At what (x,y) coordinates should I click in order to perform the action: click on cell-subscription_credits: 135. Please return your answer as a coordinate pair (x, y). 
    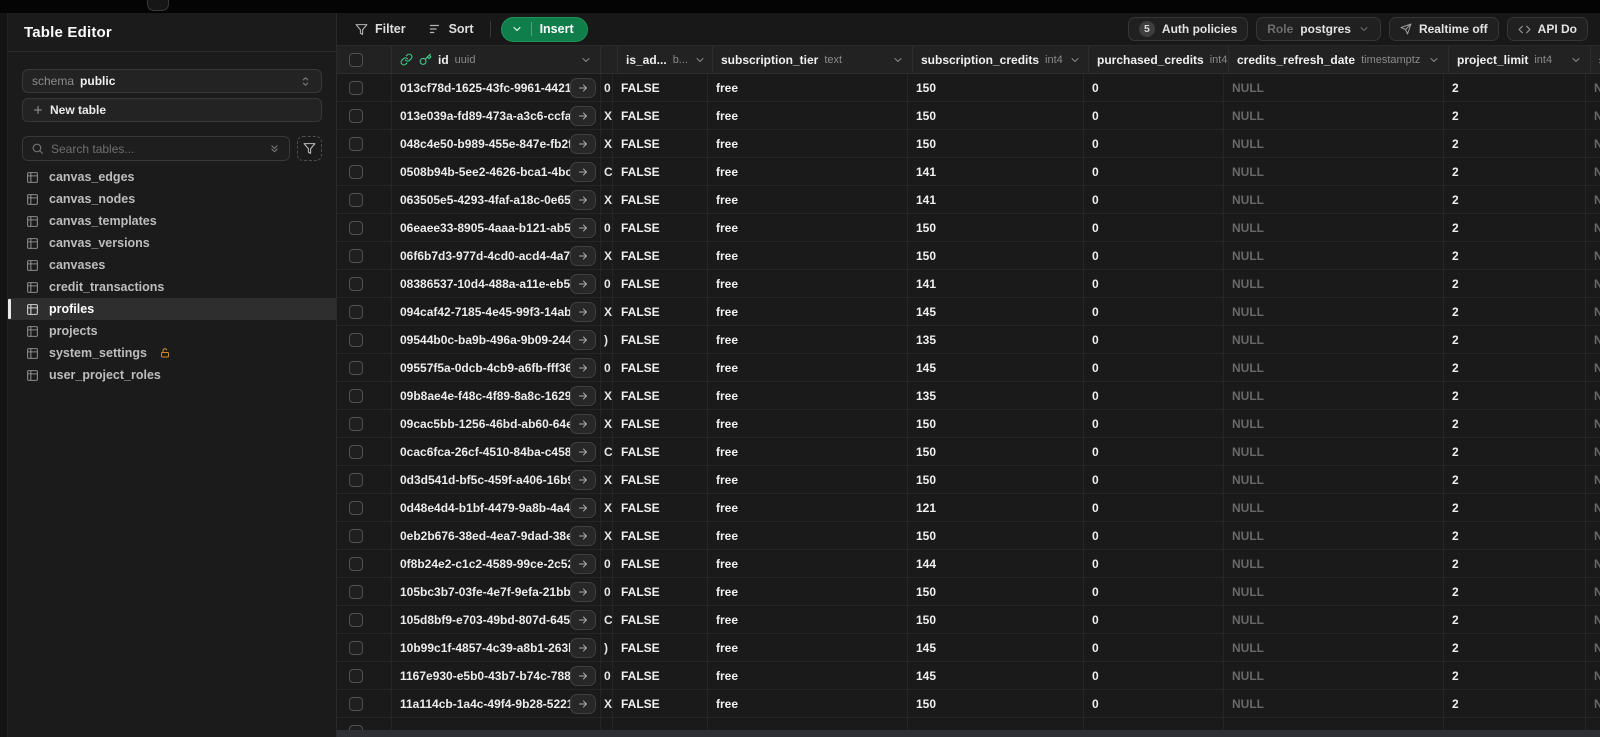
    Looking at the image, I should click on (996, 395).